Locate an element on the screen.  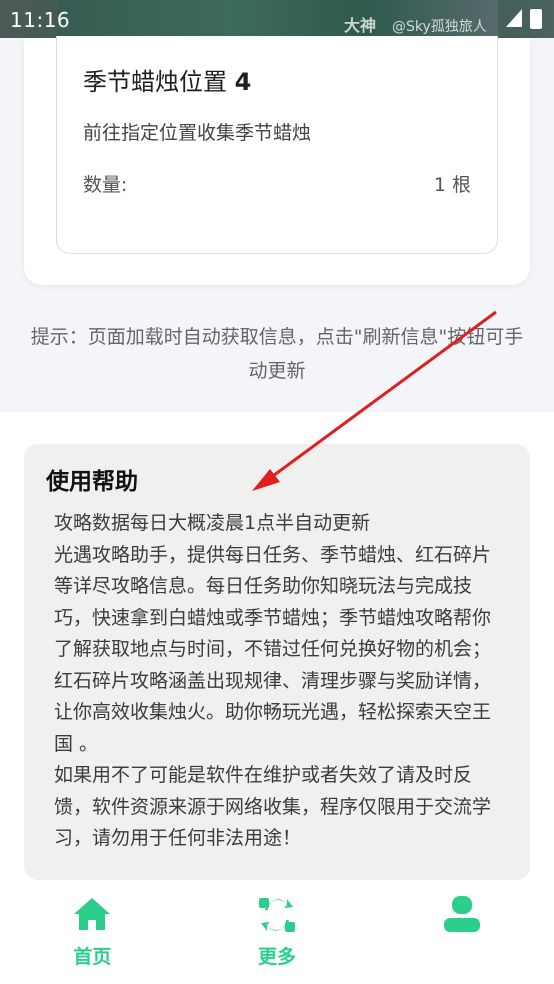
refresh-hint: 提示：页面加载时自动获取信息，点击"刷新信息"按钮可手动更新 is located at coordinates (277, 354).